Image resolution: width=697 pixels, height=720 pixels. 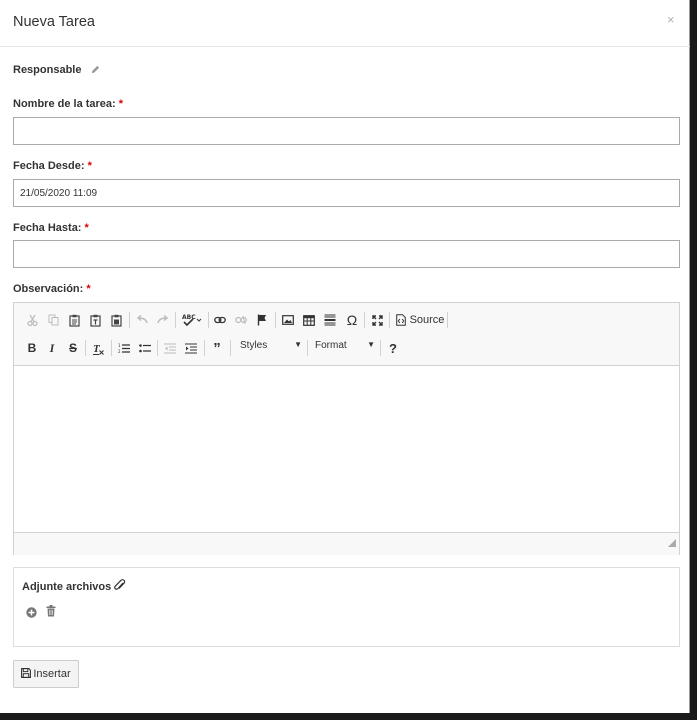 What do you see at coordinates (241, 320) in the screenshot?
I see `unlink-icon` at bounding box center [241, 320].